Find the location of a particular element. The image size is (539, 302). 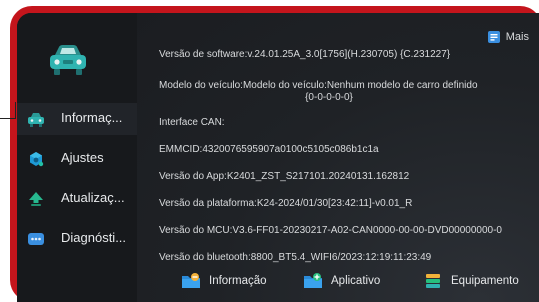

sidebar-item-label: Ajustes is located at coordinates (82, 157).